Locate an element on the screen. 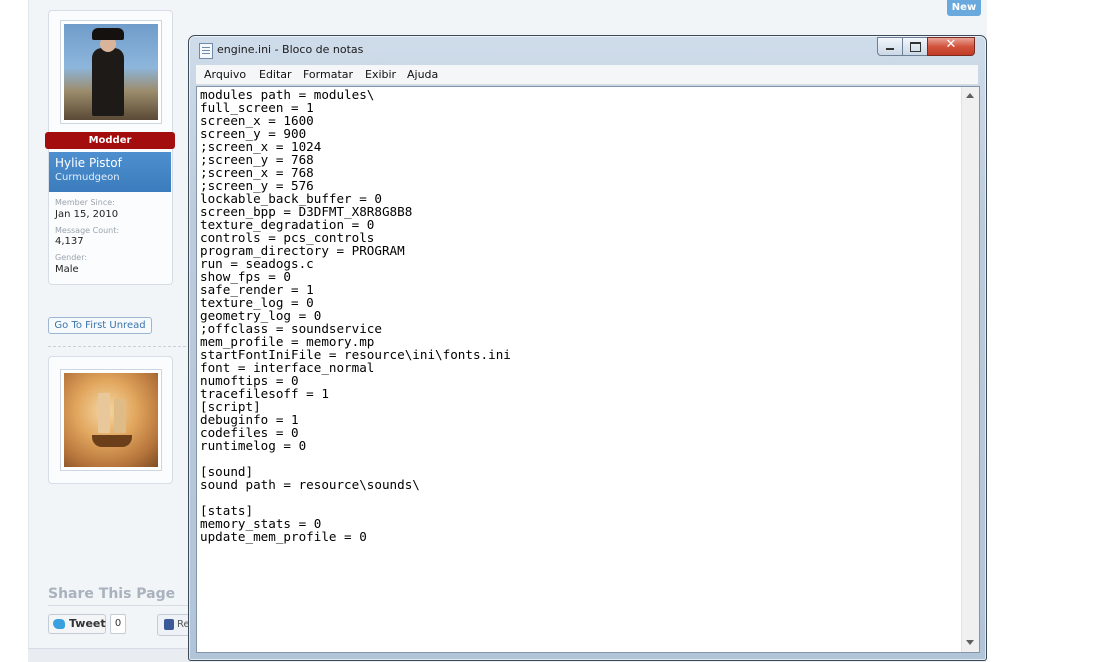  gender-value: Male is located at coordinates (67, 269).